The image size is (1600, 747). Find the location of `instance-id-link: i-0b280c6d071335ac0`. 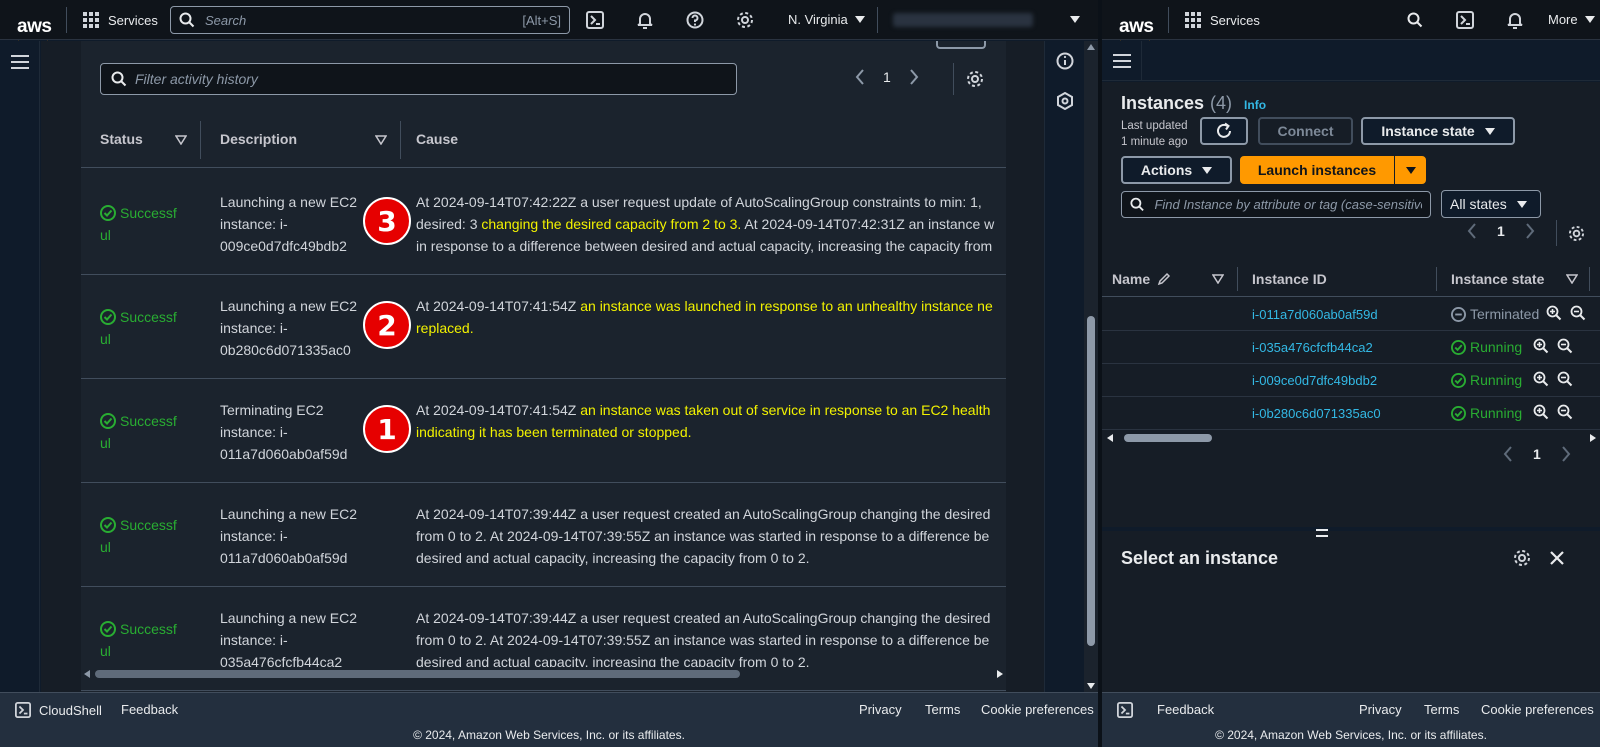

instance-id-link: i-0b280c6d071335ac0 is located at coordinates (1316, 413).